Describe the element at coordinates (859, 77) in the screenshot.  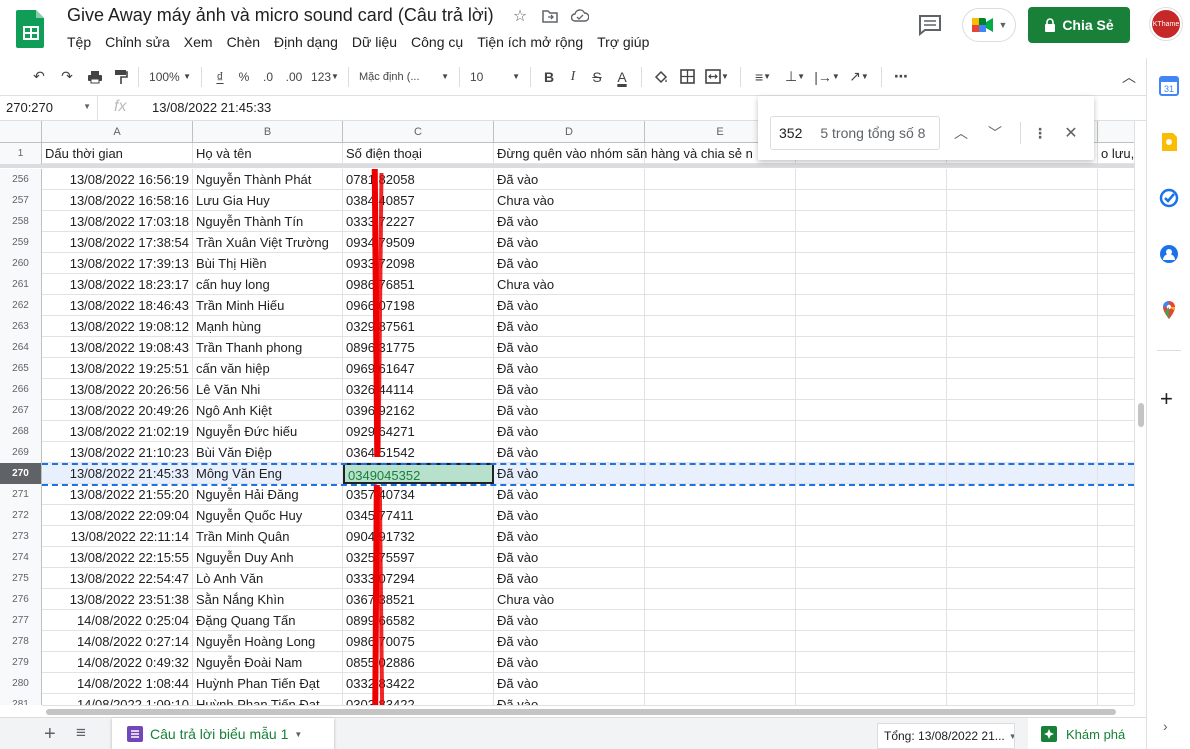
I see `text-rotation-icon: ↗ ▼` at that location.